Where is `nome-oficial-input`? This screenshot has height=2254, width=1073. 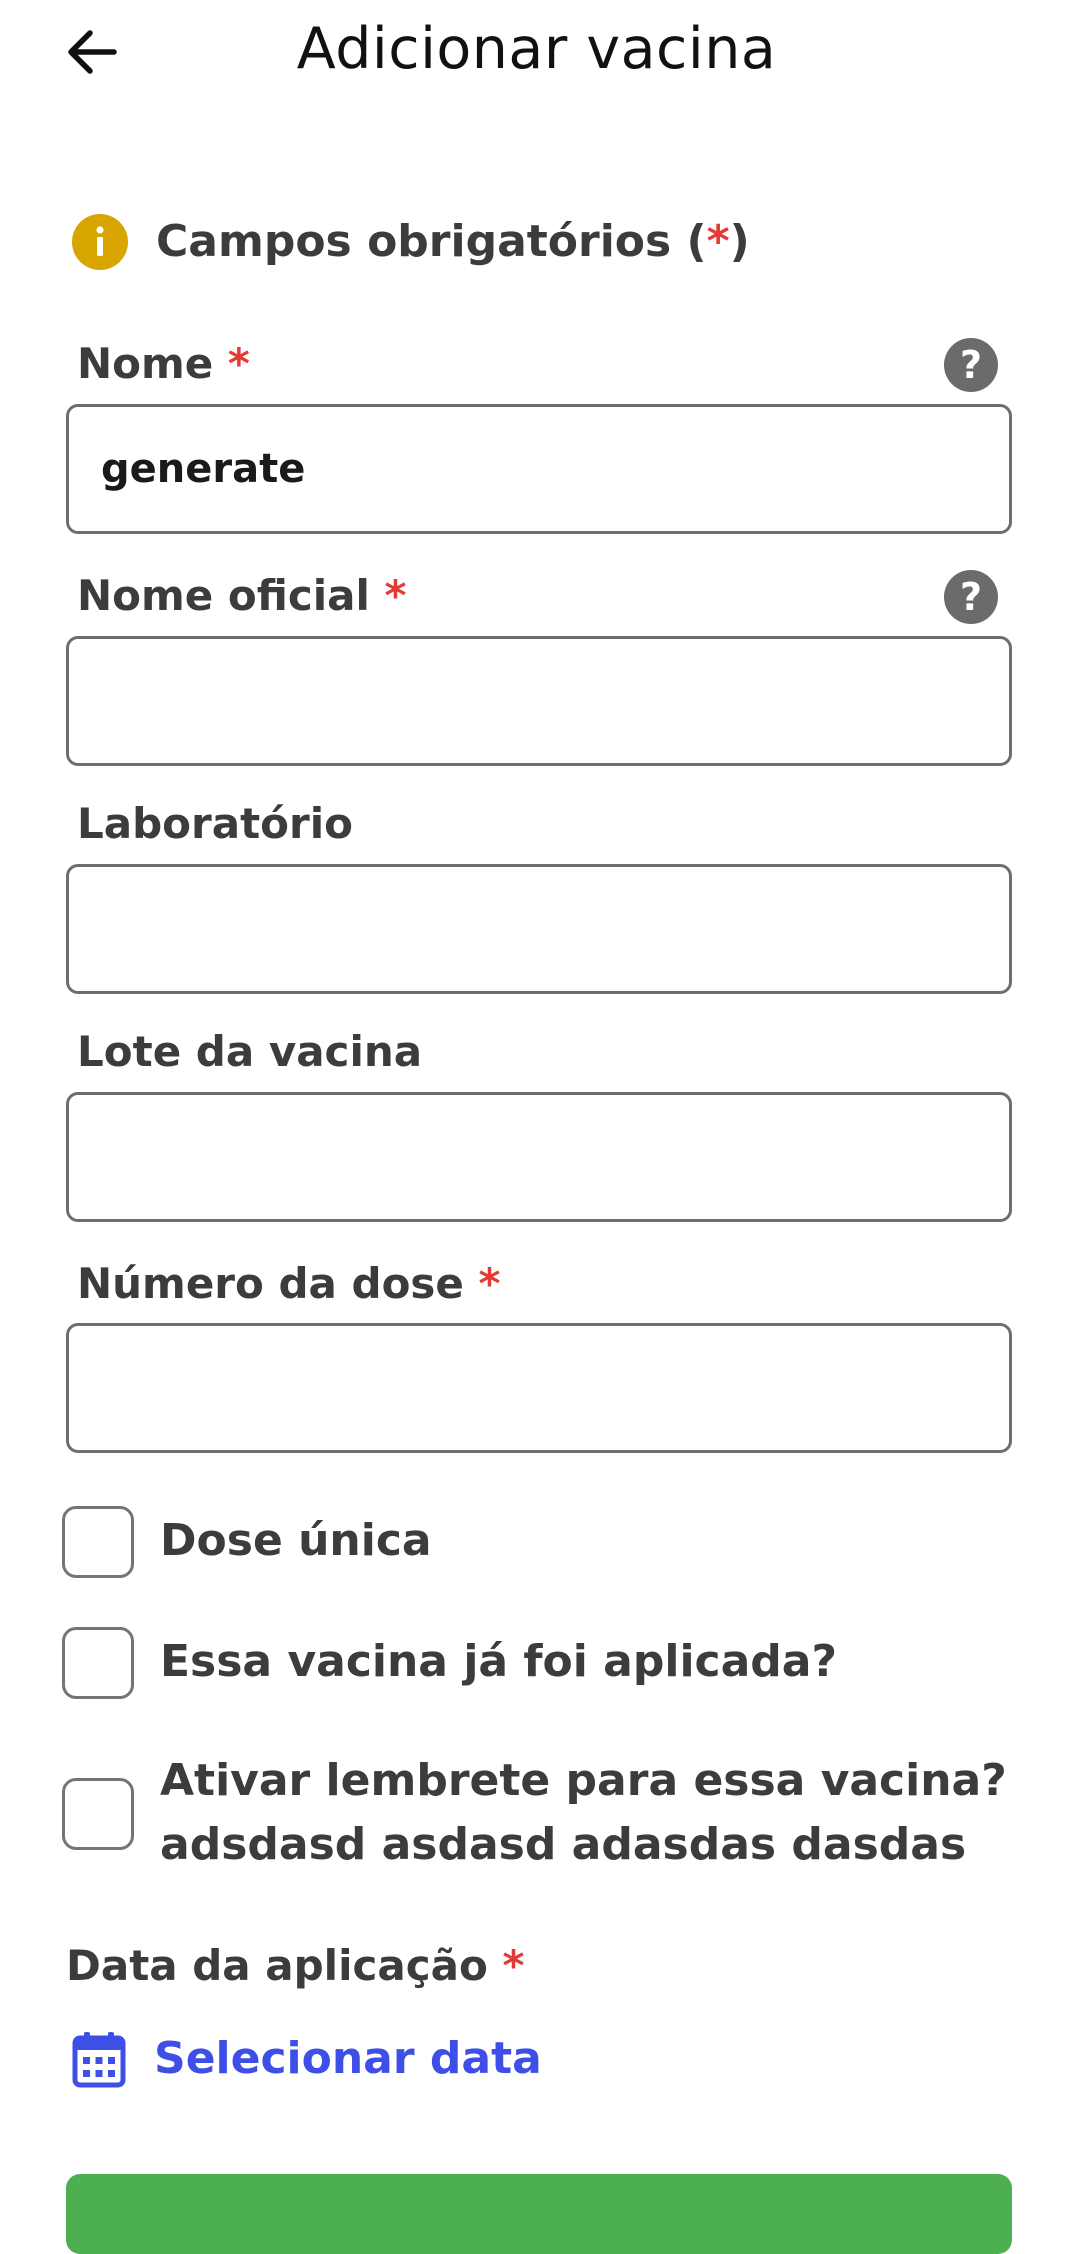
nome-oficial-input is located at coordinates (539, 701).